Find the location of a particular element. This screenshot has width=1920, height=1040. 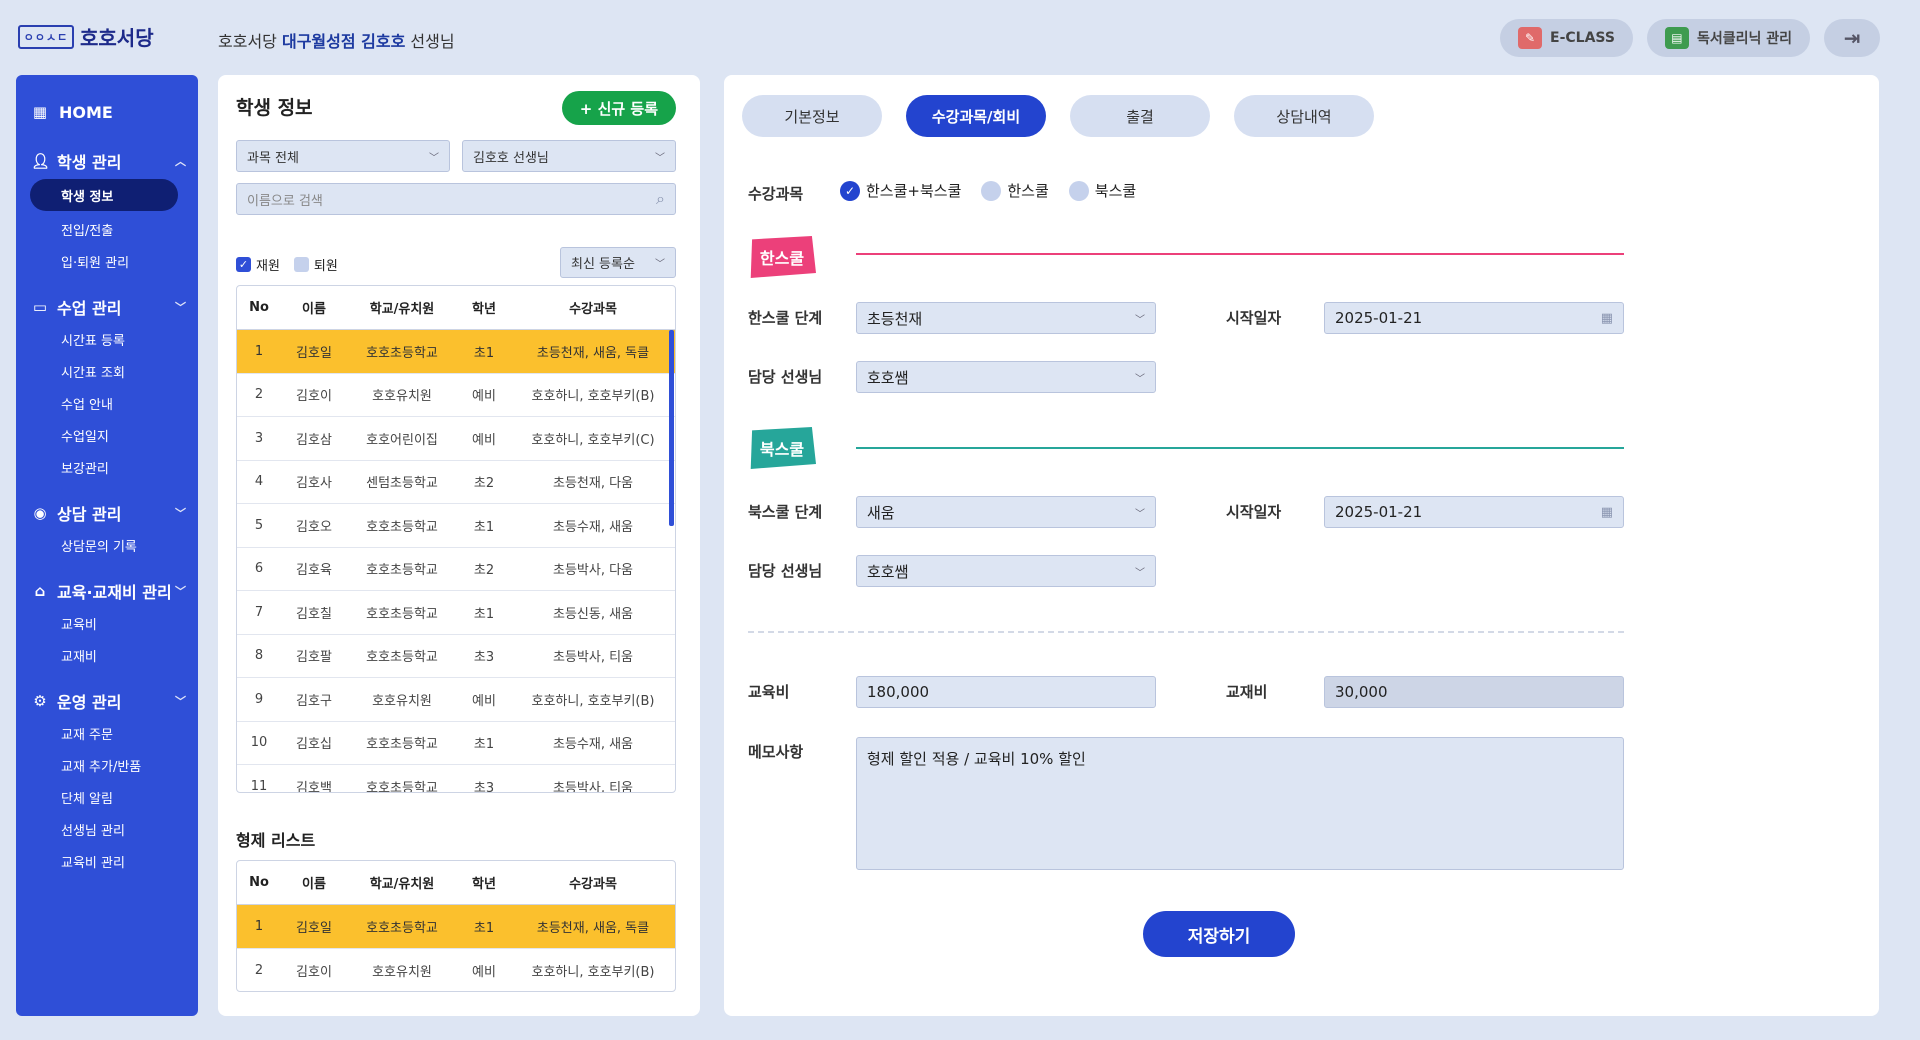

logo: ㅇㅇㅅㄷ 호호서당 is located at coordinates (86, 36).